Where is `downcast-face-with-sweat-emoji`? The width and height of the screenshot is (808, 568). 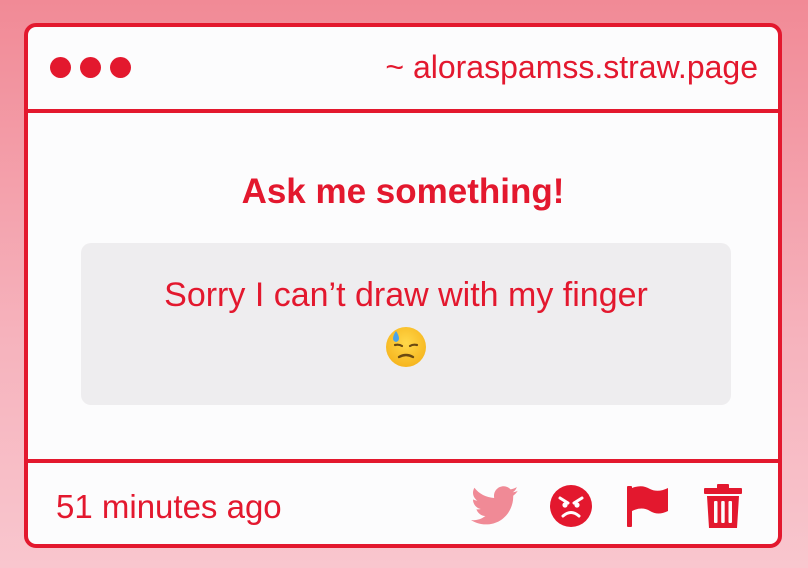
downcast-face-with-sweat-emoji is located at coordinates (406, 347).